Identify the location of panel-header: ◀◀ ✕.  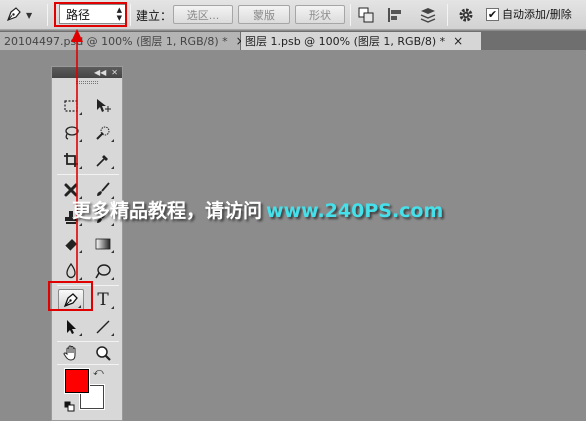
(87, 72).